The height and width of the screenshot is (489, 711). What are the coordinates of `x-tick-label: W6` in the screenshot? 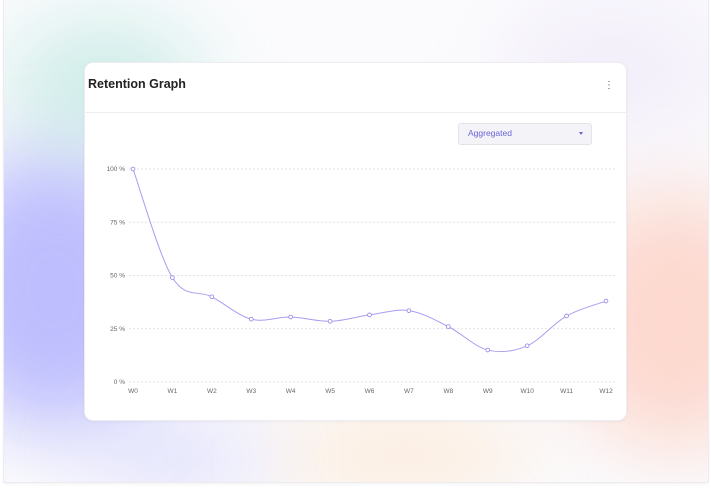 It's located at (370, 391).